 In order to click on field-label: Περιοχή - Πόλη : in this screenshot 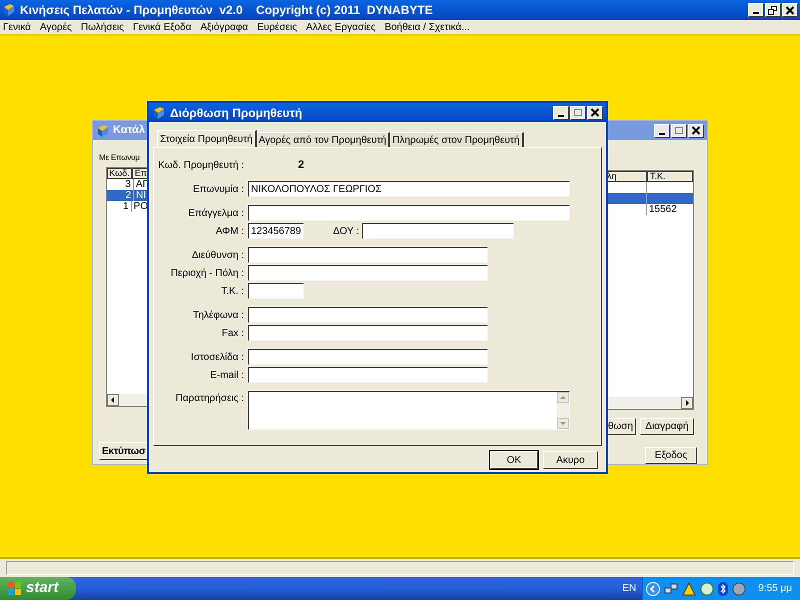, I will do `click(207, 273)`.